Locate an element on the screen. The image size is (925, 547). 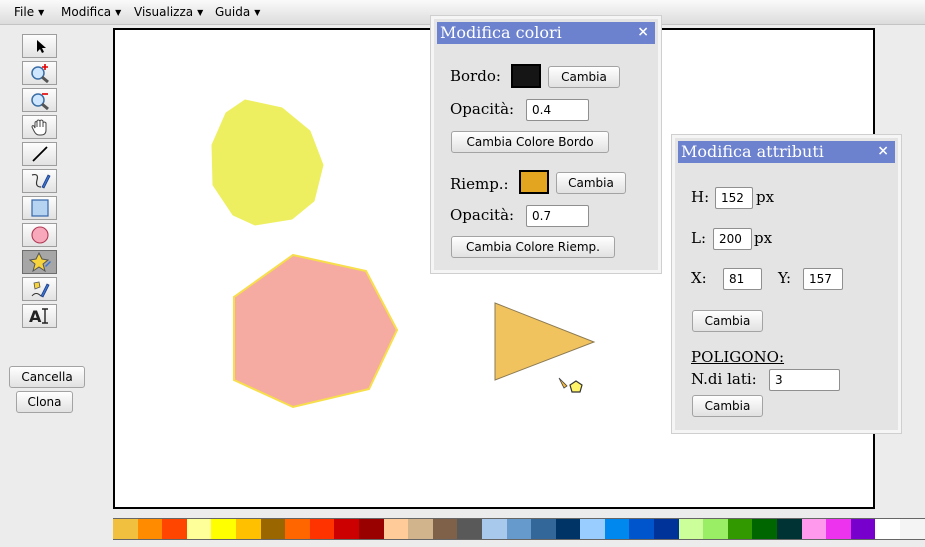
polygon-pen-icon is located at coordinates (40, 289).